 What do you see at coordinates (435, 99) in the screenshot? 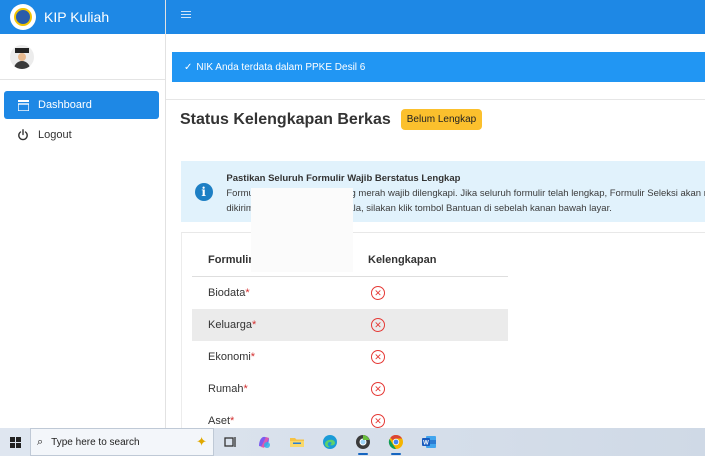
I see `divider` at bounding box center [435, 99].